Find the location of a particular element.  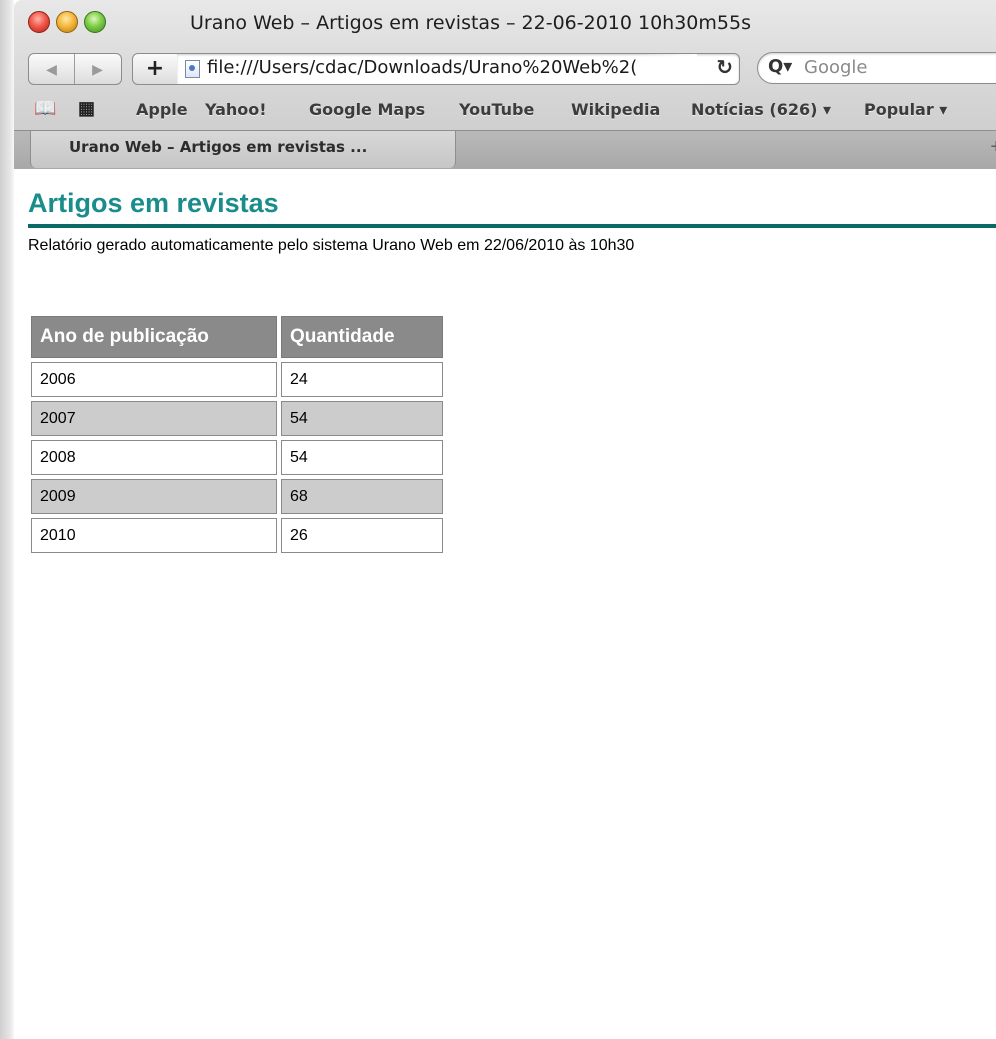

book-icon: 📖 is located at coordinates (45, 108).